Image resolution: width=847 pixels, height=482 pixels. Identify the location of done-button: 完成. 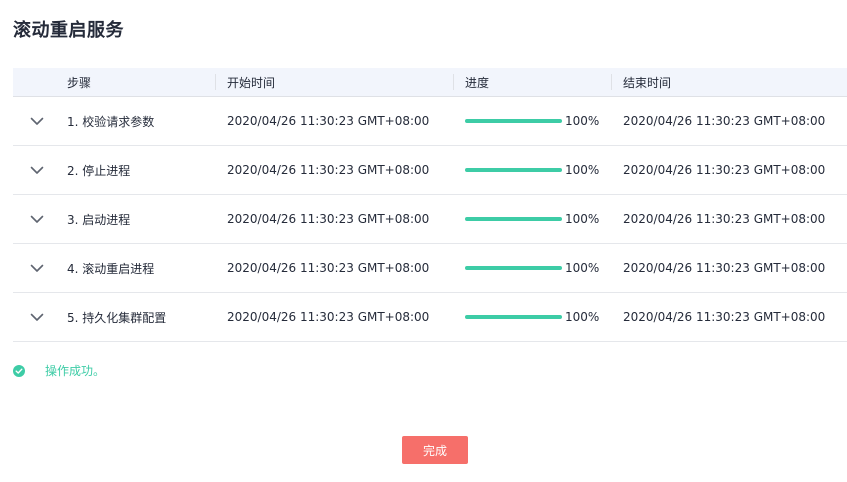
(435, 450).